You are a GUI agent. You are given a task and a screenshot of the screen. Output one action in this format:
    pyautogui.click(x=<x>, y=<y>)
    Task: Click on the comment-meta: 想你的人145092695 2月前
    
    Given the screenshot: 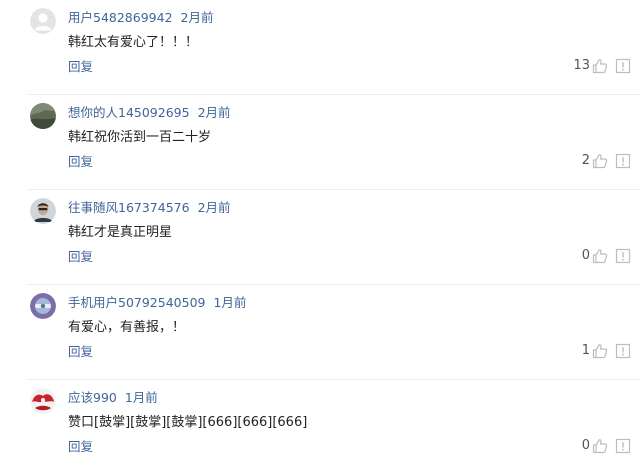 What is the action you would take?
    pyautogui.click(x=149, y=113)
    